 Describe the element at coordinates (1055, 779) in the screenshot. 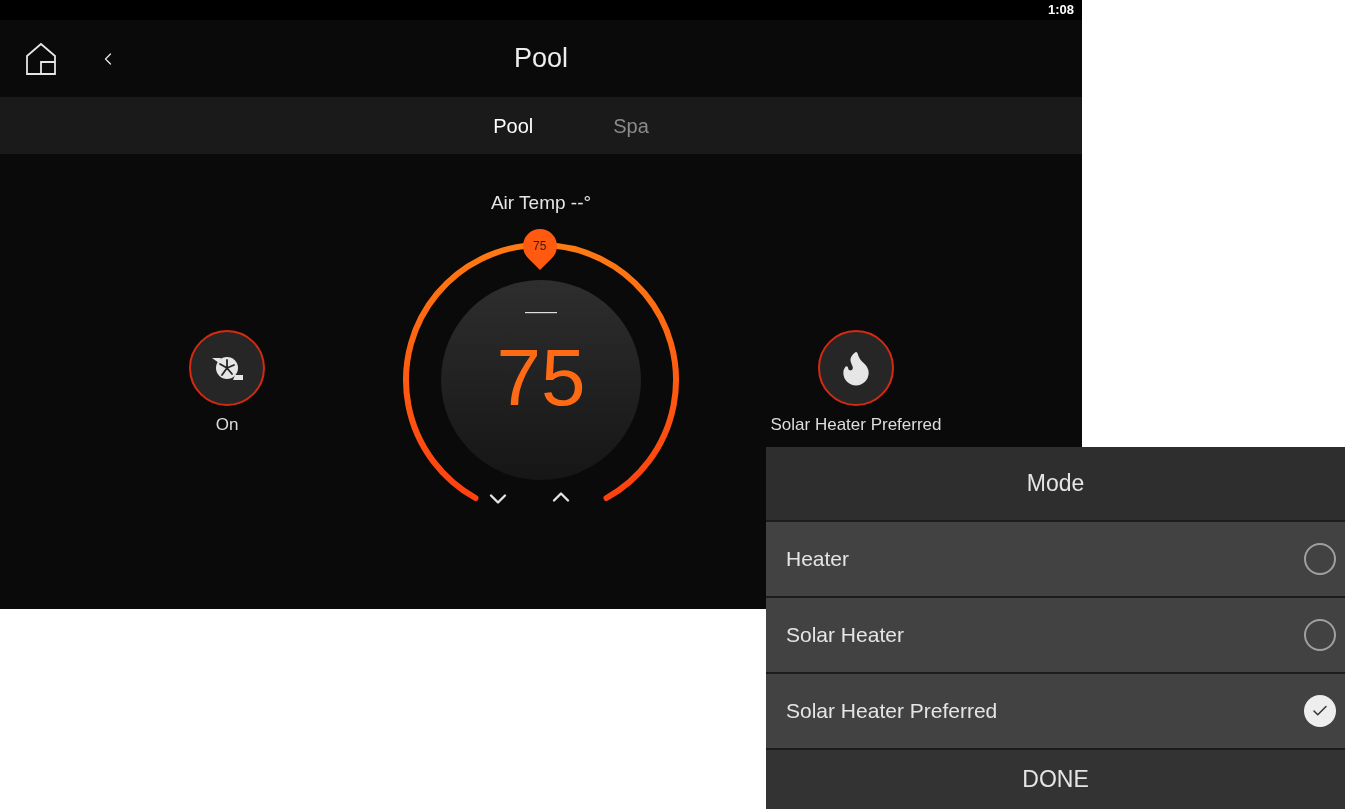

I see `done-button: DONE` at that location.